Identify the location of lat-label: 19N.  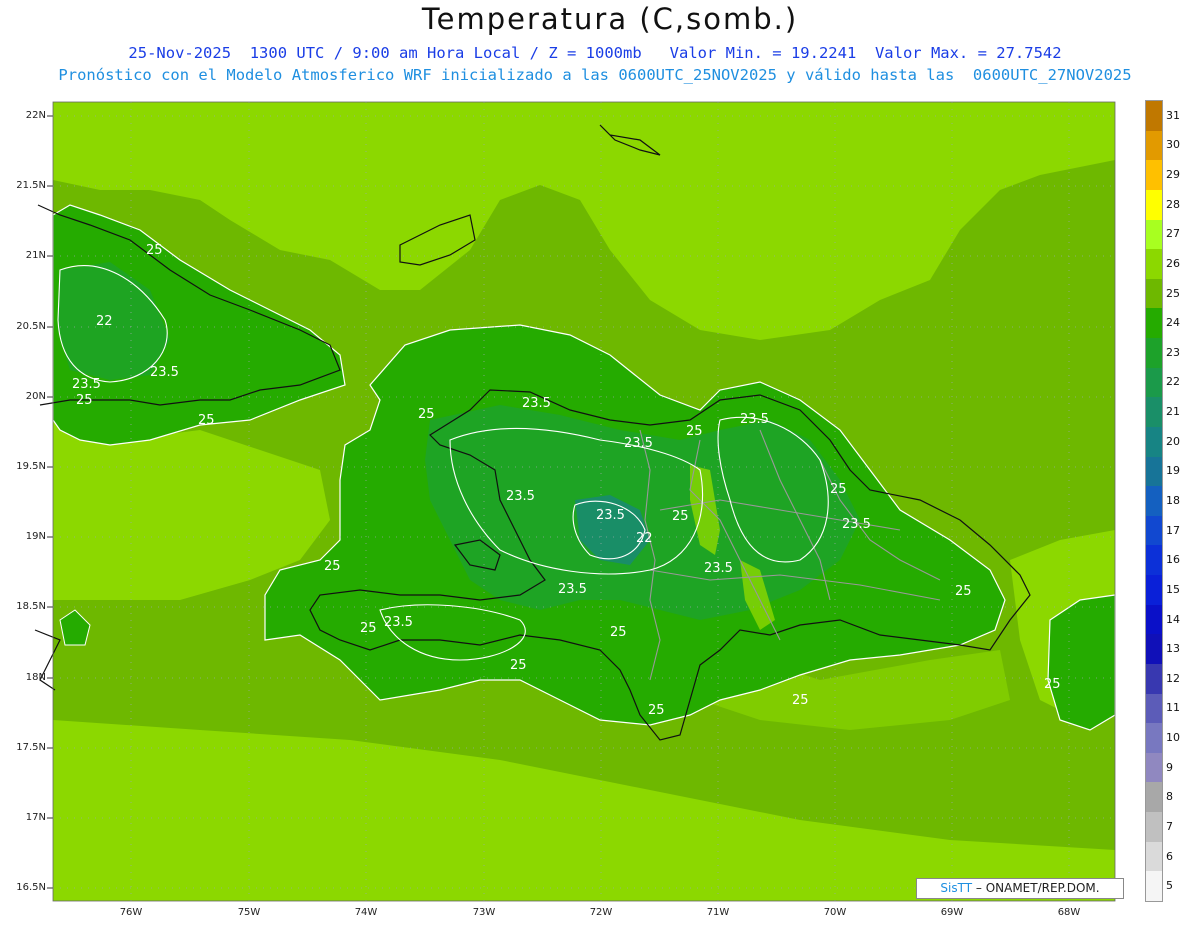
(35, 536).